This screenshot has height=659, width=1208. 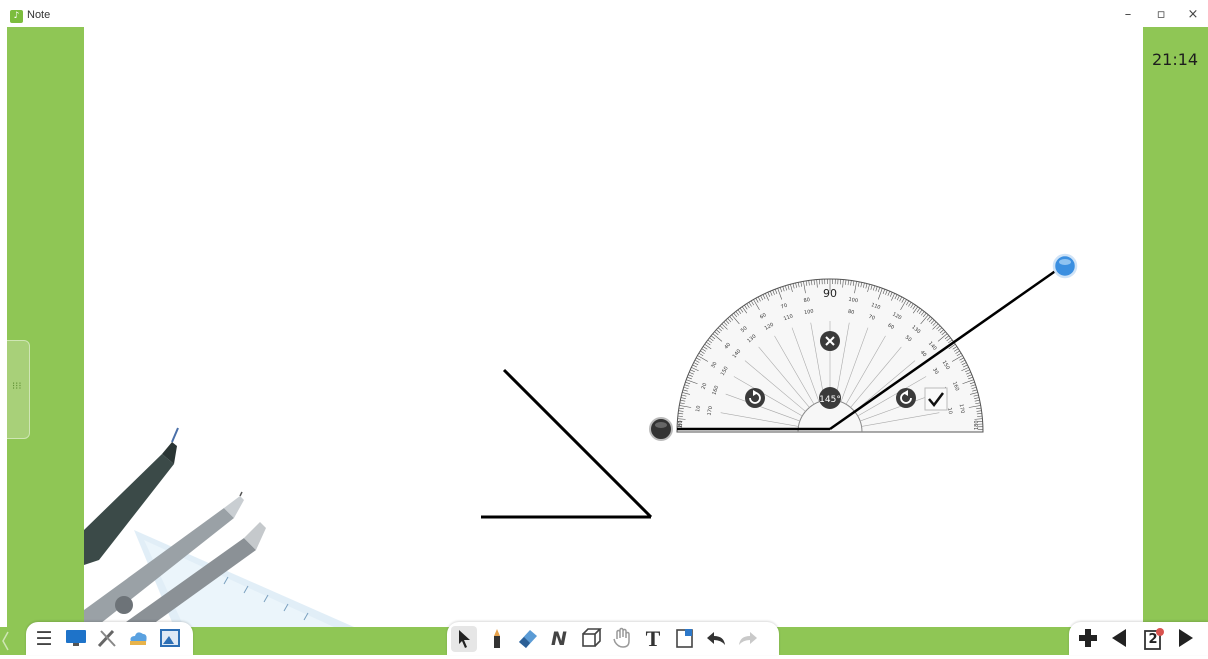 What do you see at coordinates (1193, 15) in the screenshot?
I see `close-button: ×` at bounding box center [1193, 15].